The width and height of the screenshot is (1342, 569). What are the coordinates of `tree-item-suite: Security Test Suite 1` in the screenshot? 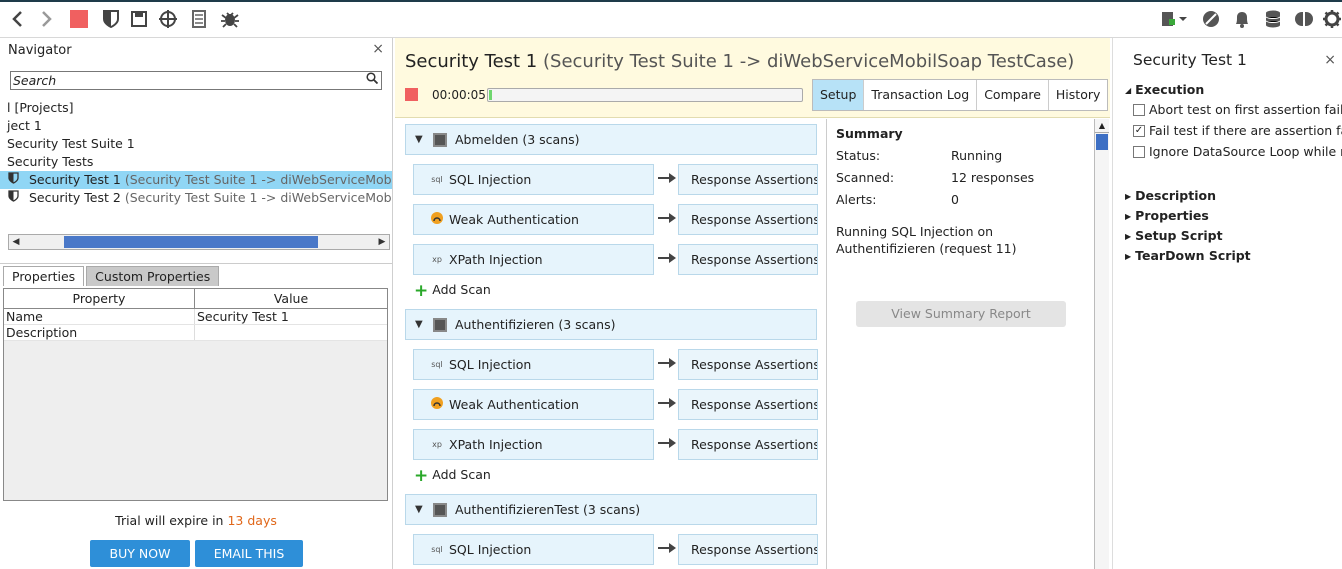 It's located at (196, 144).